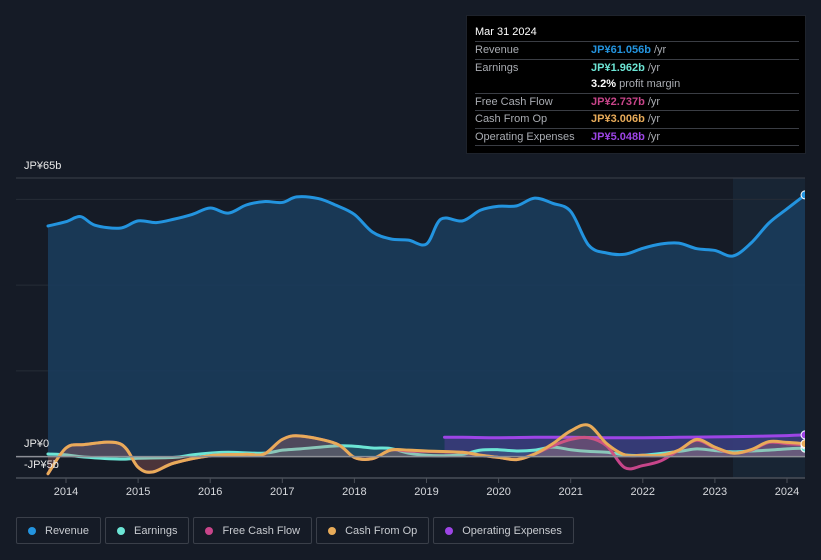 Image resolution: width=821 pixels, height=560 pixels. I want to click on tooltip-row-revenue: Revenue JP¥61.056b /yr, so click(637, 50).